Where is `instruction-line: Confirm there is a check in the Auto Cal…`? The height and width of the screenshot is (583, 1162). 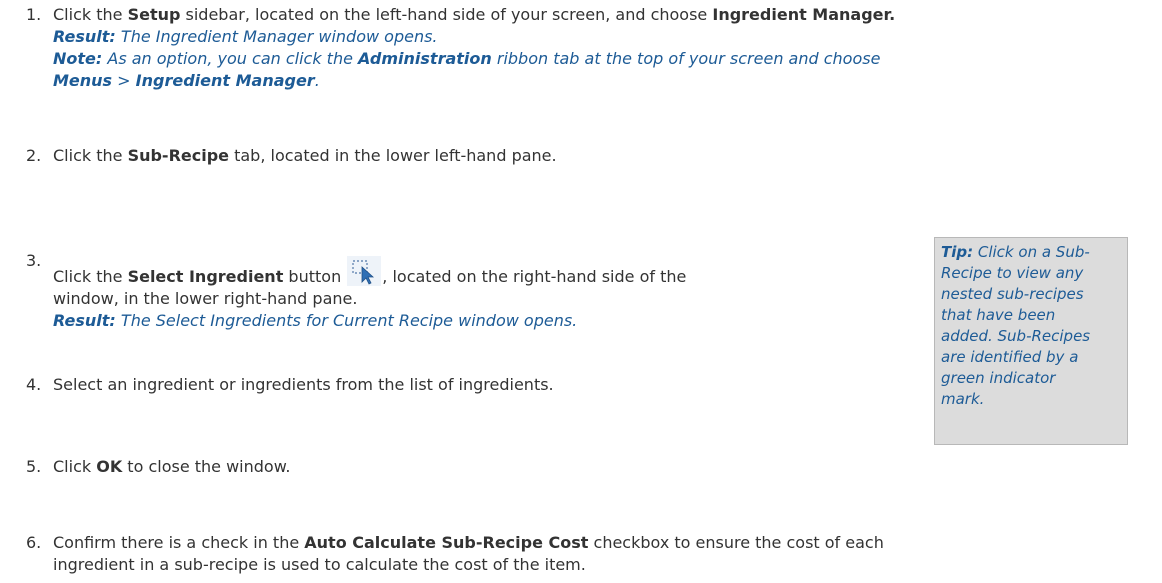 instruction-line: Confirm there is a check in the Auto Cal… is located at coordinates (468, 543).